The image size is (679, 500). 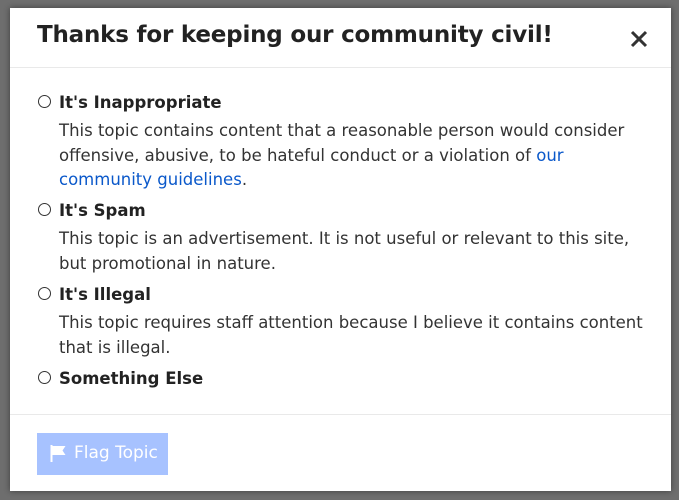 I want to click on flag-topic-button: Flag Topic, so click(x=102, y=454).